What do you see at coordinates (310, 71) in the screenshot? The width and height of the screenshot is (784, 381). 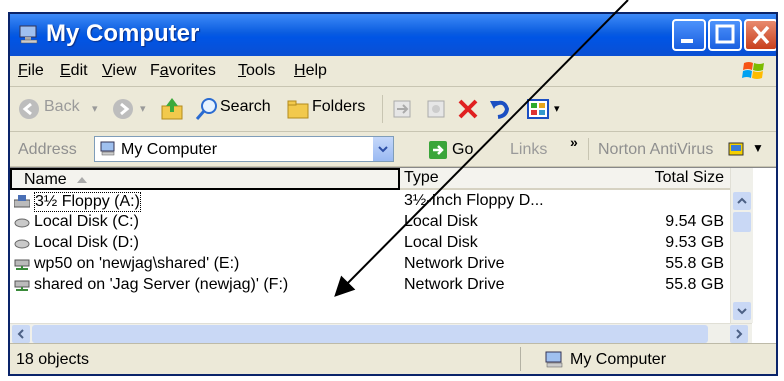 I see `menu-help: Help` at bounding box center [310, 71].